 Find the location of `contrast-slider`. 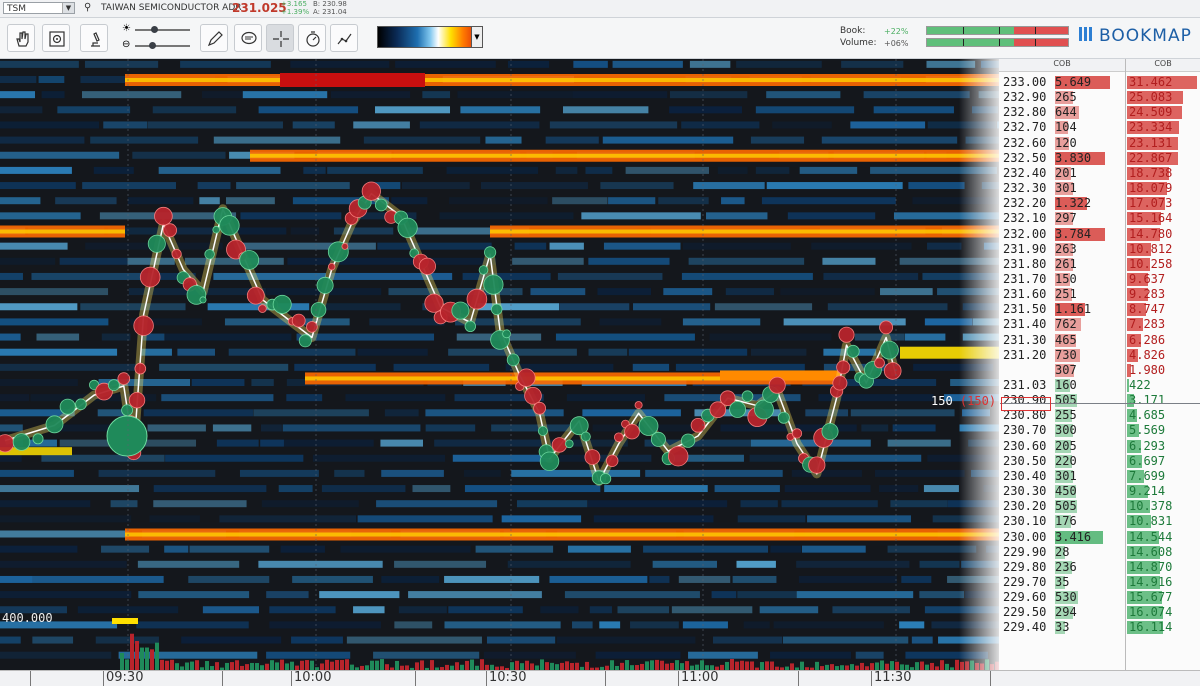

contrast-slider is located at coordinates (162, 45).